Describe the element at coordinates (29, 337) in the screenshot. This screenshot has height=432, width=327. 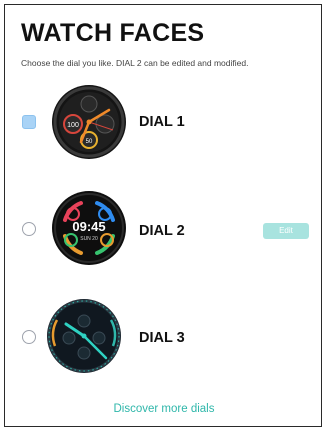
I see `dial-3-radio` at that location.